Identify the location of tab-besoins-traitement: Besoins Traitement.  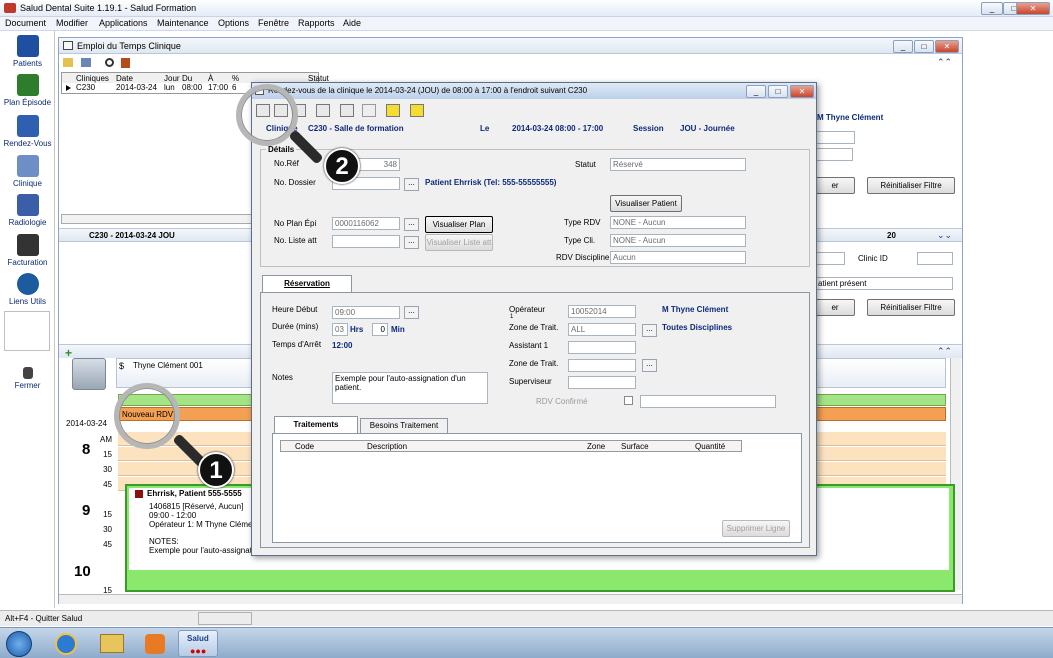
(404, 426).